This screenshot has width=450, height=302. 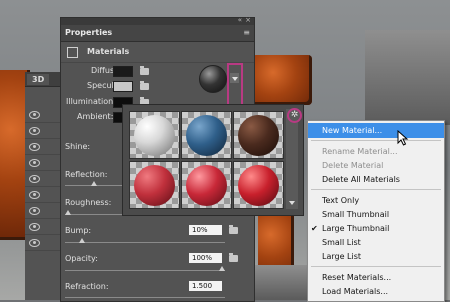 What do you see at coordinates (82, 240) in the screenshot?
I see `bump-slider-handle` at bounding box center [82, 240].